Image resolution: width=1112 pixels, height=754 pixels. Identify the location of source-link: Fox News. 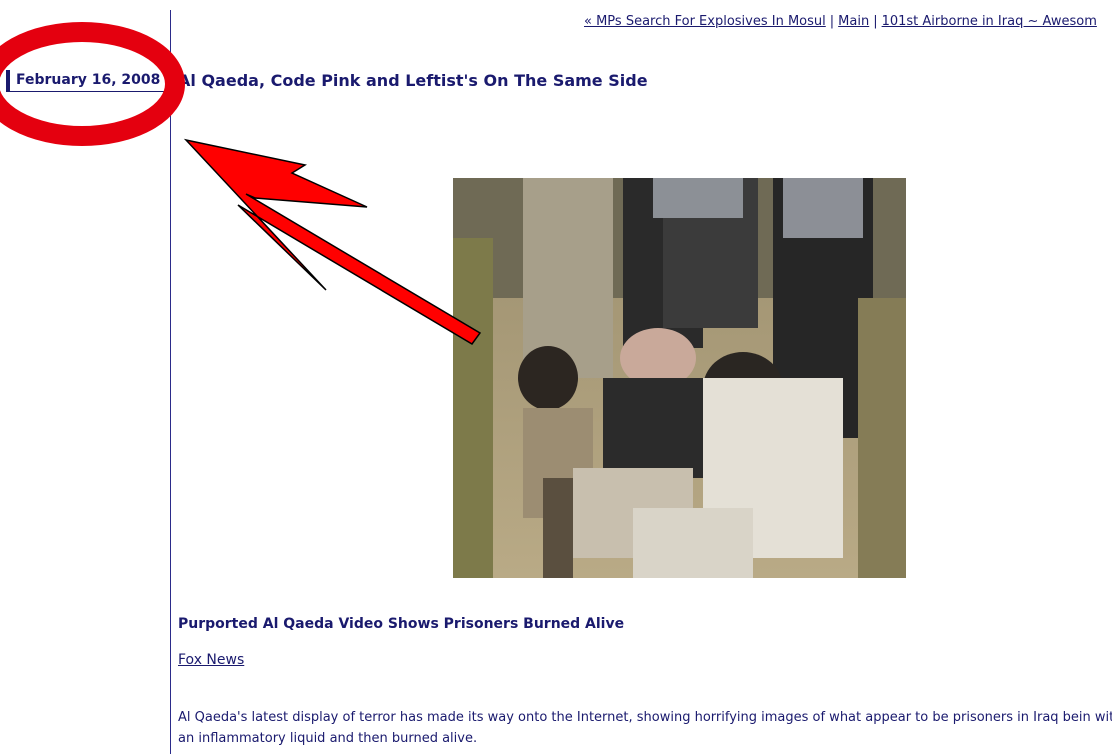
(211, 660).